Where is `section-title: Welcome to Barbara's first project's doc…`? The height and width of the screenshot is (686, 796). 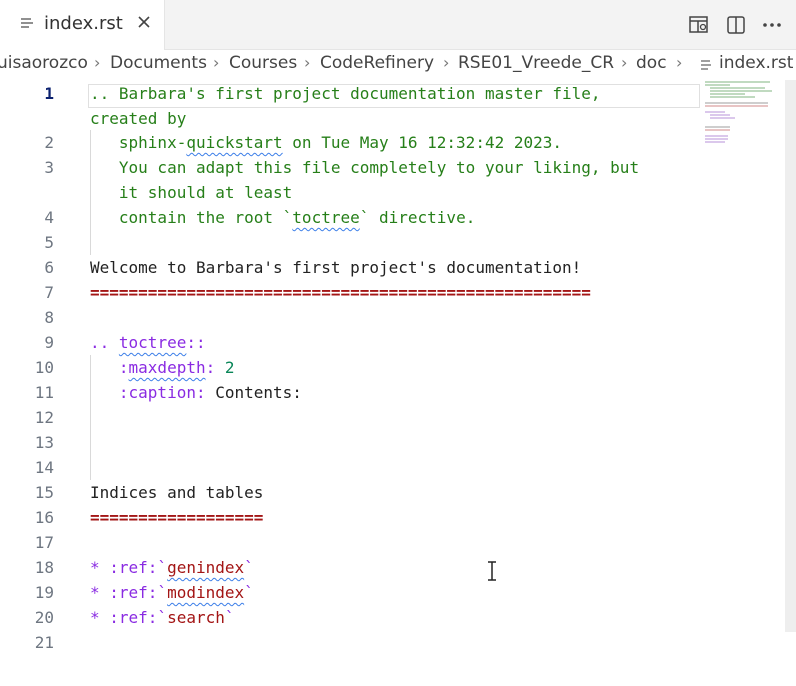
section-title: Welcome to Barbara's first project's doc… is located at coordinates (336, 267).